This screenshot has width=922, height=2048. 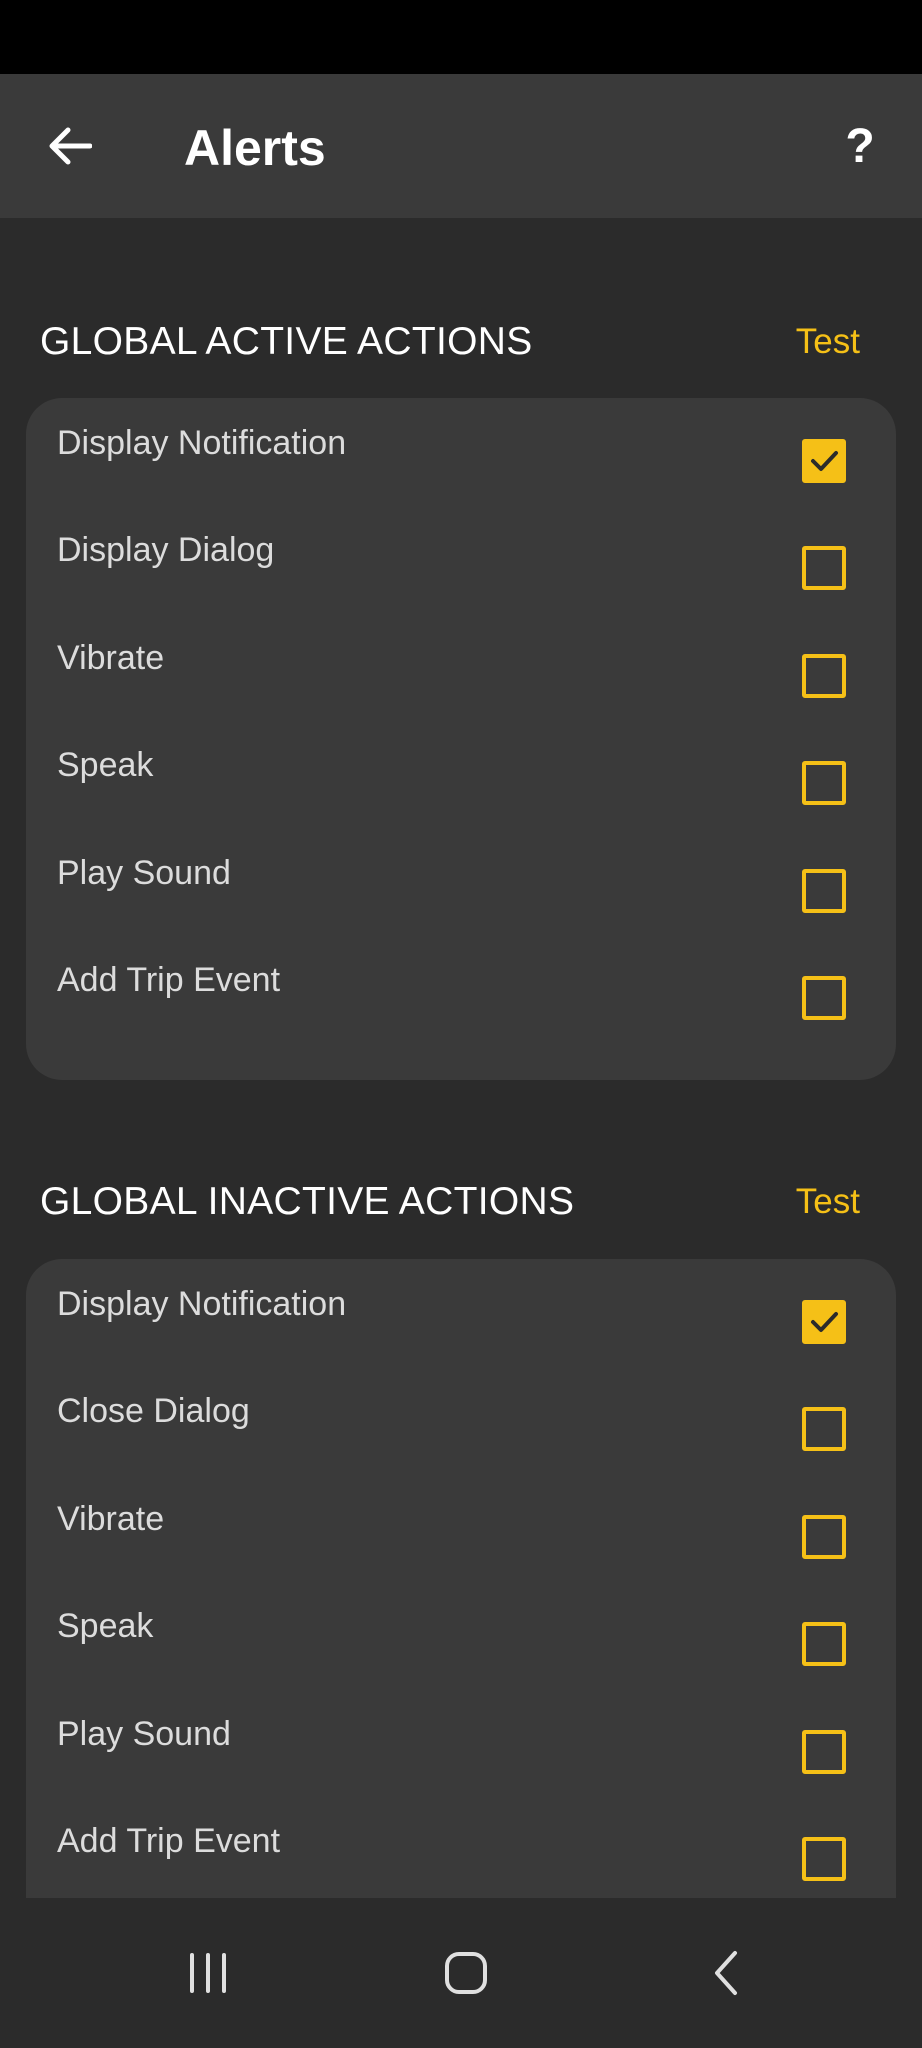 I want to click on system-nav-bar, so click(x=461, y=1973).